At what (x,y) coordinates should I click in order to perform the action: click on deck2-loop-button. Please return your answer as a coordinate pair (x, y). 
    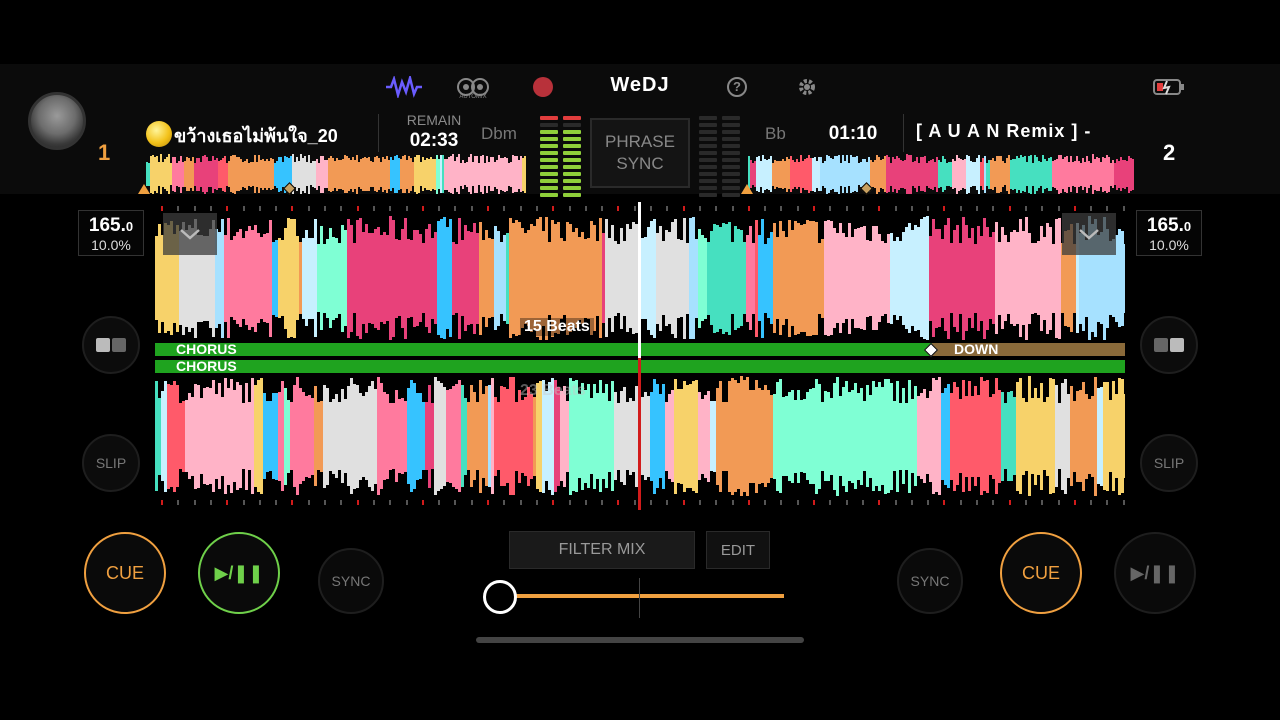
    Looking at the image, I should click on (1169, 345).